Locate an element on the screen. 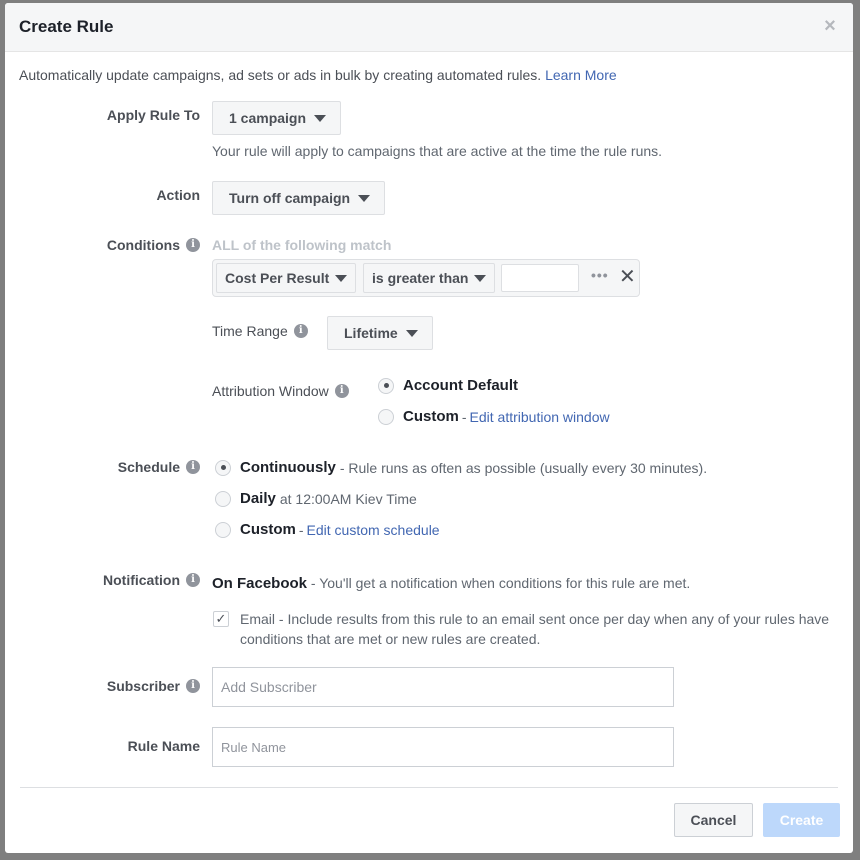 Image resolution: width=860 pixels, height=860 pixels. schedule-option-description: at 12:00AM Kiev Time is located at coordinates (348, 498).